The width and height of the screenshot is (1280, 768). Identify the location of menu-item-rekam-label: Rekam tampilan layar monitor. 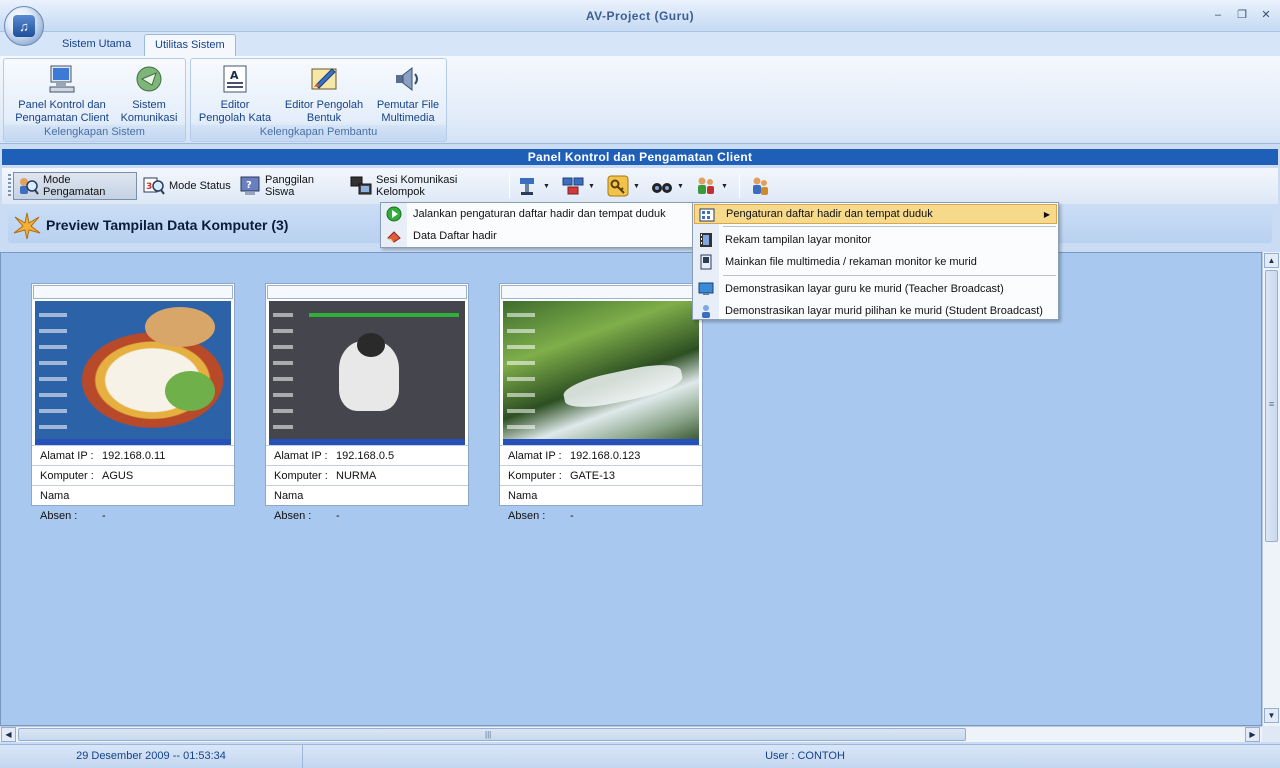
(798, 240).